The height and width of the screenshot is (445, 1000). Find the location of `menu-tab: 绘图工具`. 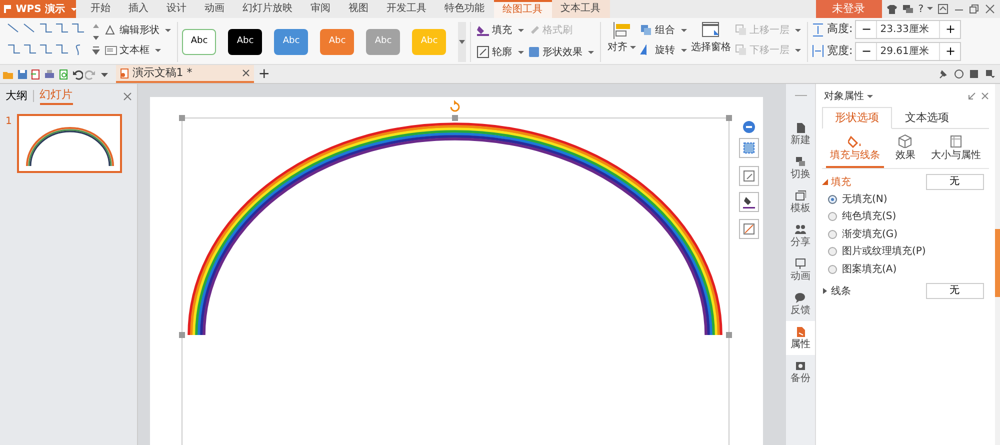

menu-tab: 绘图工具 is located at coordinates (523, 9).